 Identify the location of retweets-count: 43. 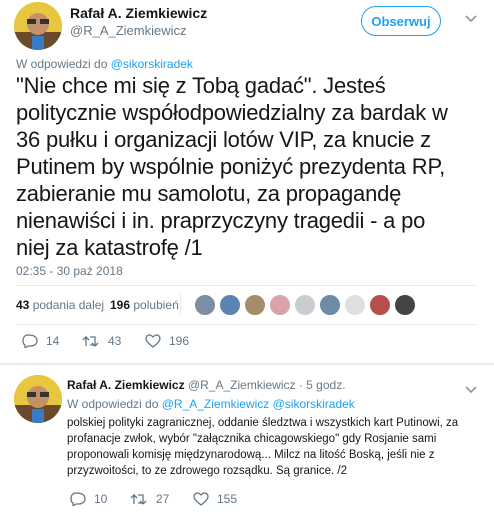
(23, 305).